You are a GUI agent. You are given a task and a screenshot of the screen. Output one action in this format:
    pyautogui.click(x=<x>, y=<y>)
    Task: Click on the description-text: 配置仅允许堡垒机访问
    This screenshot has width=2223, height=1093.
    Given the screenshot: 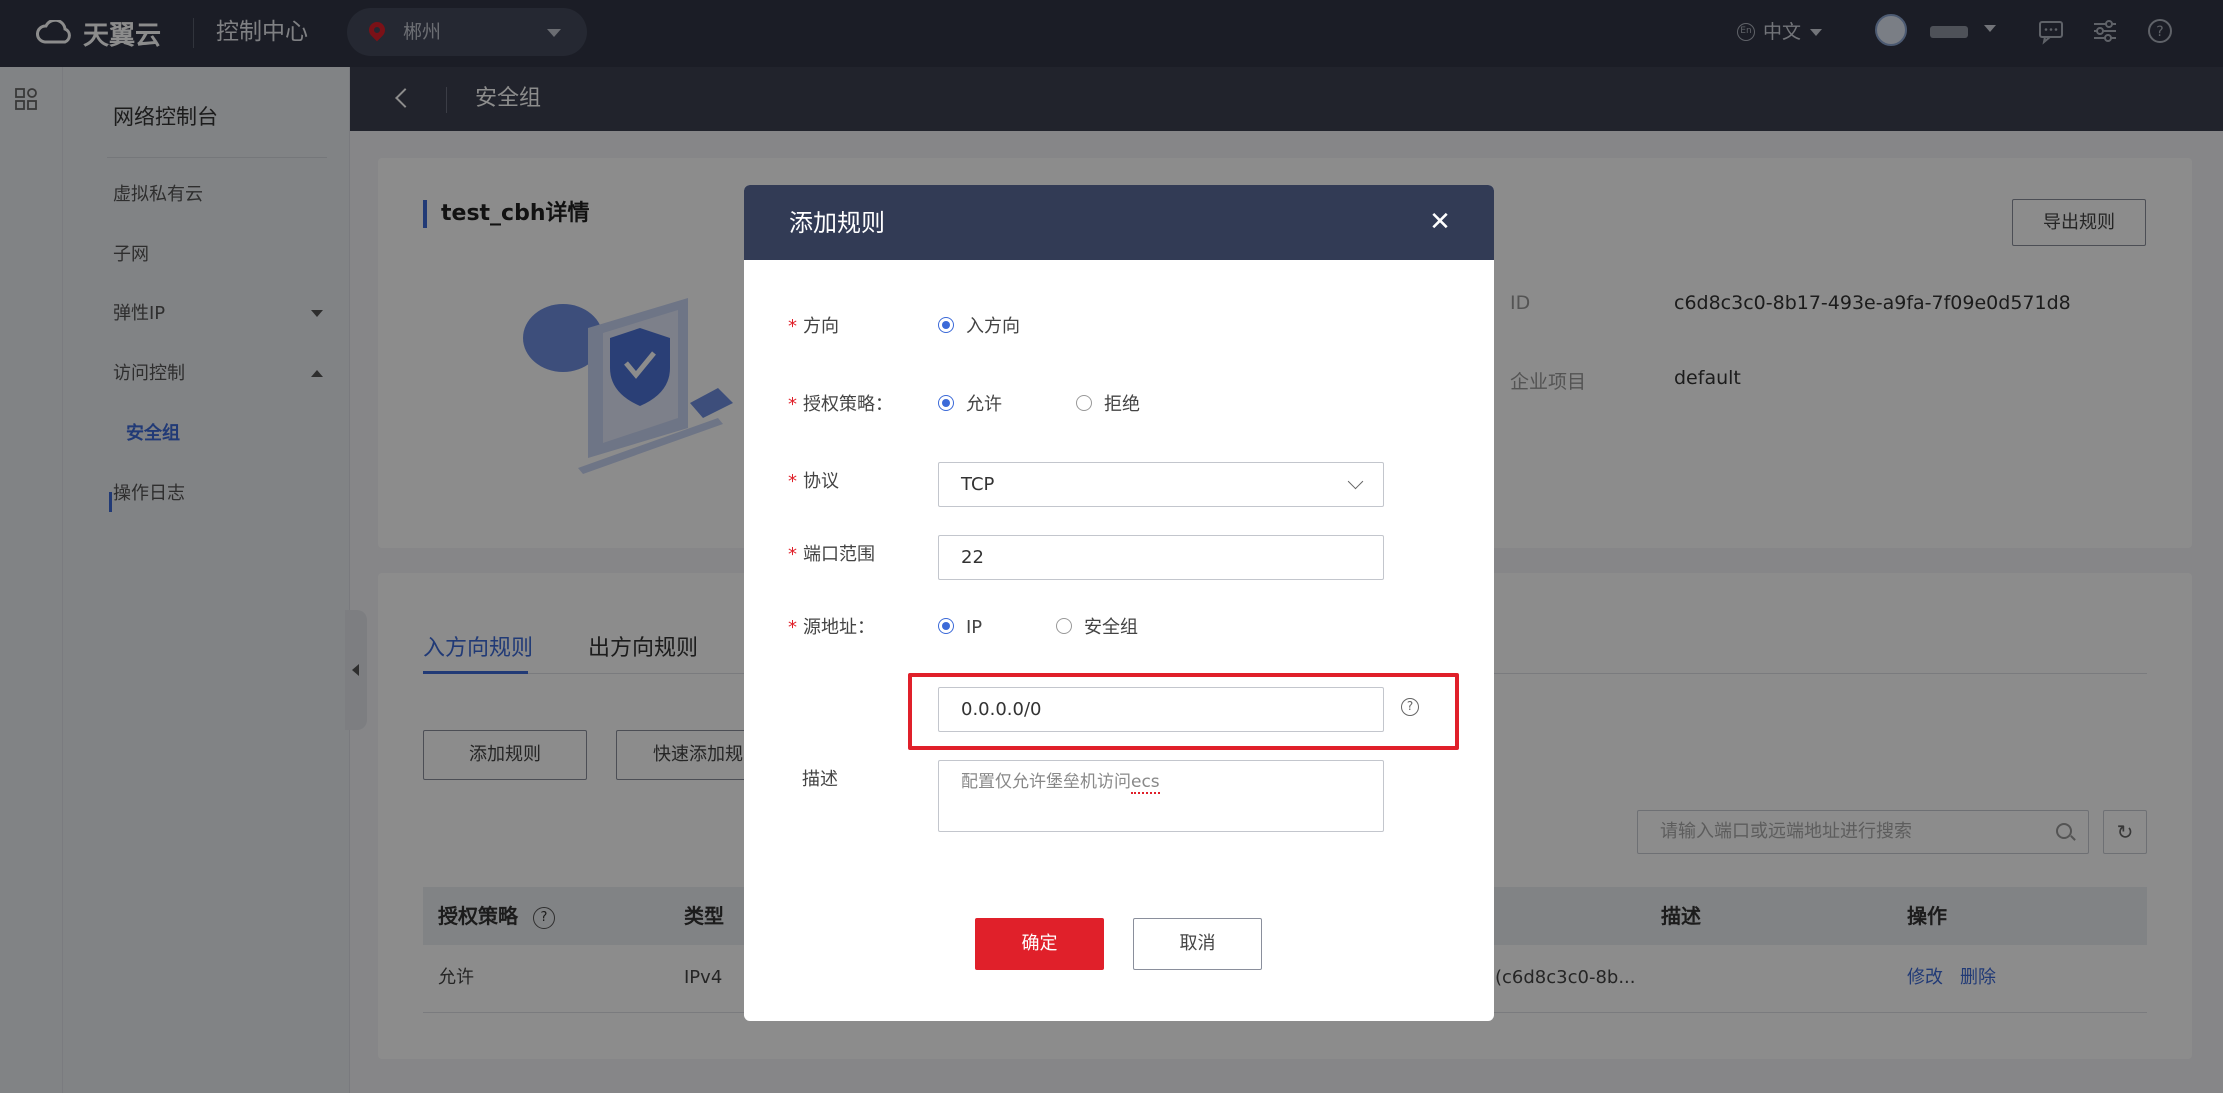 What is the action you would take?
    pyautogui.click(x=1046, y=782)
    